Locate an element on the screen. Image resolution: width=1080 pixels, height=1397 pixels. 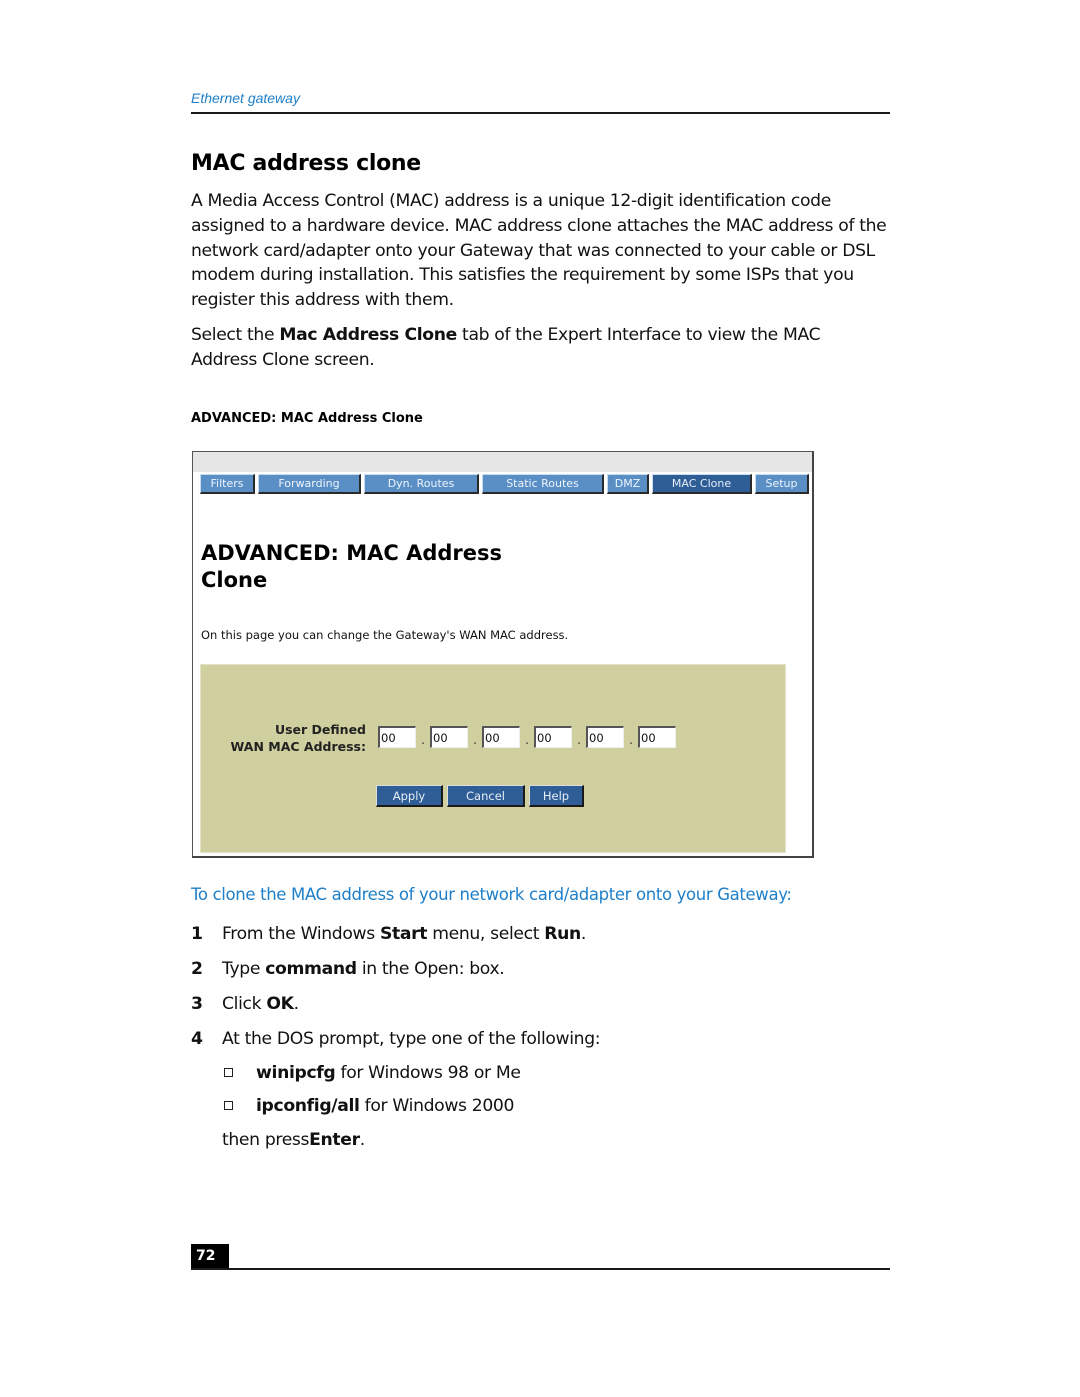
bold-text: ipconfig/all is located at coordinates (308, 1105).